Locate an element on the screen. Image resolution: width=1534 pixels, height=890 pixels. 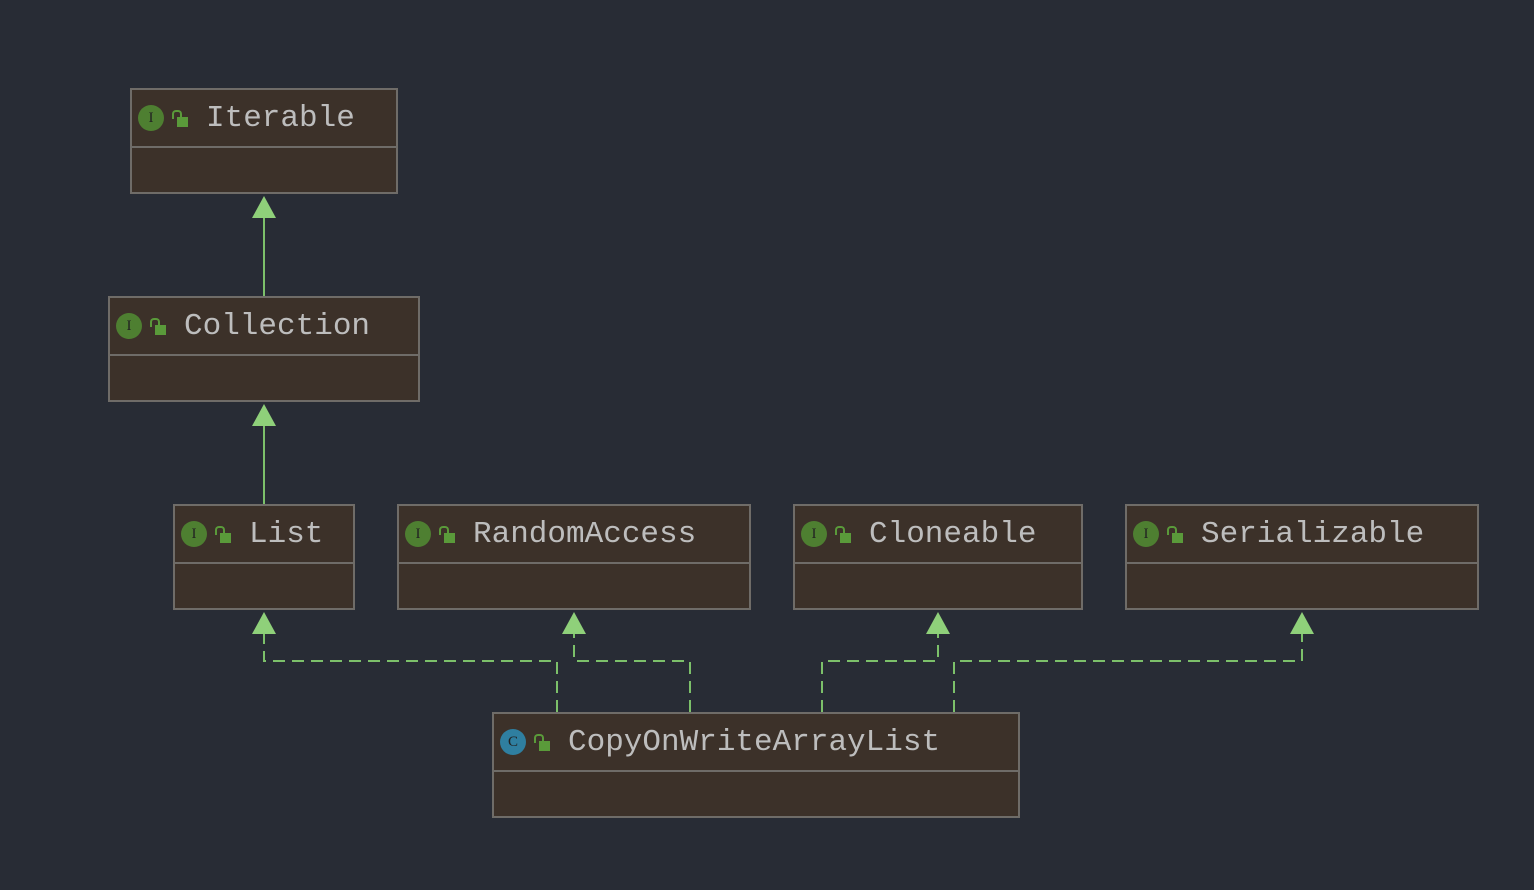
arrowhead-collection is located at coordinates (264, 415).